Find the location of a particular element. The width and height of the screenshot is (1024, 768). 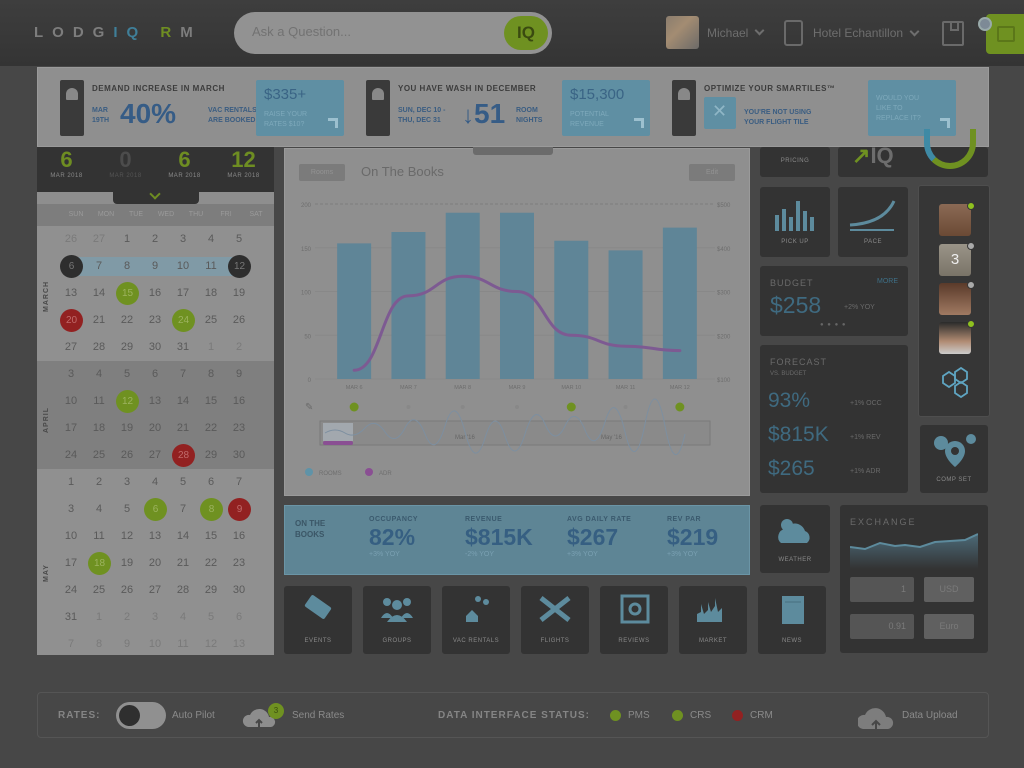

collapse-toggle is located at coordinates (156, 195).